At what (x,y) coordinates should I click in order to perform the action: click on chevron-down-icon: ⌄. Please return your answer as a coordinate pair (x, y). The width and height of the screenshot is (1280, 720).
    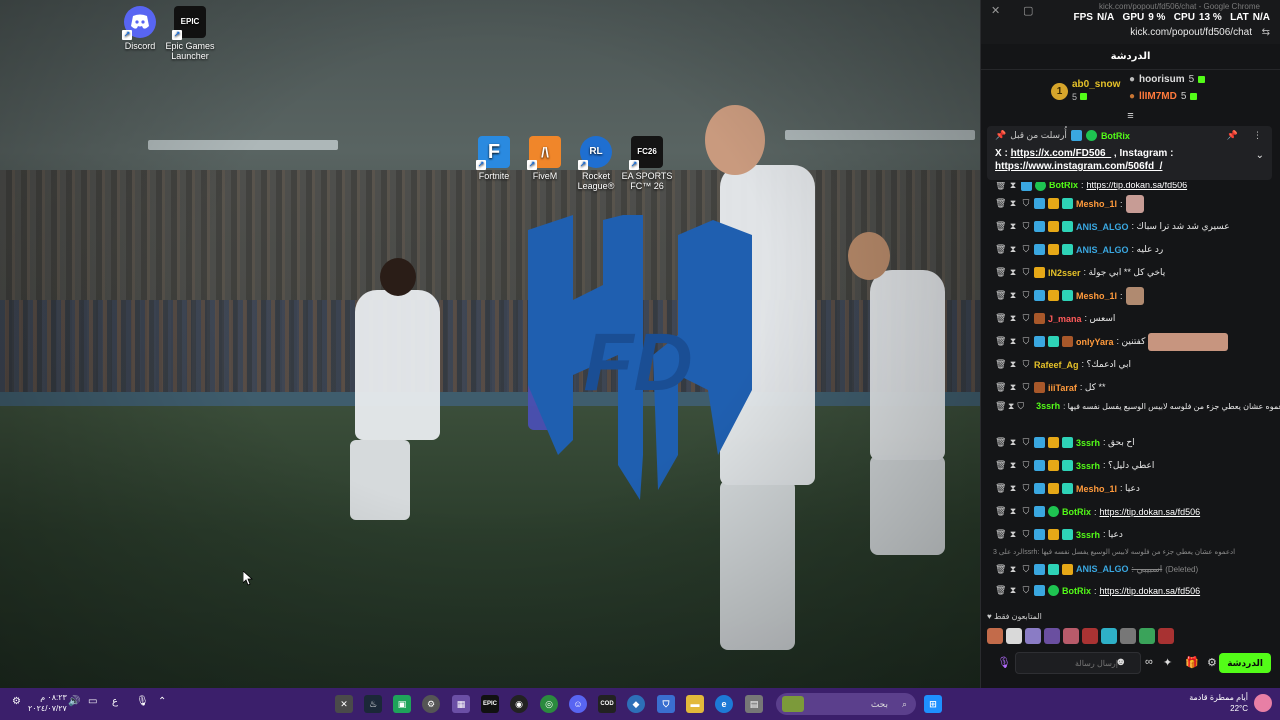
    Looking at the image, I should click on (1260, 155).